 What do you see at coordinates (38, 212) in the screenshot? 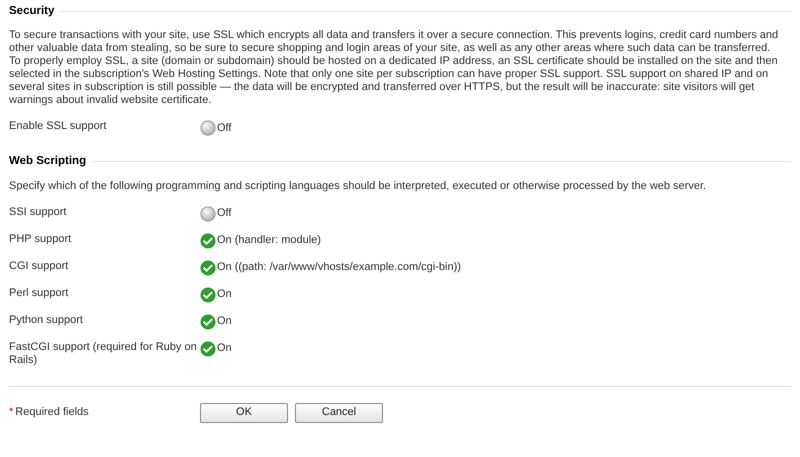
I see `setting-label: SSI support` at bounding box center [38, 212].